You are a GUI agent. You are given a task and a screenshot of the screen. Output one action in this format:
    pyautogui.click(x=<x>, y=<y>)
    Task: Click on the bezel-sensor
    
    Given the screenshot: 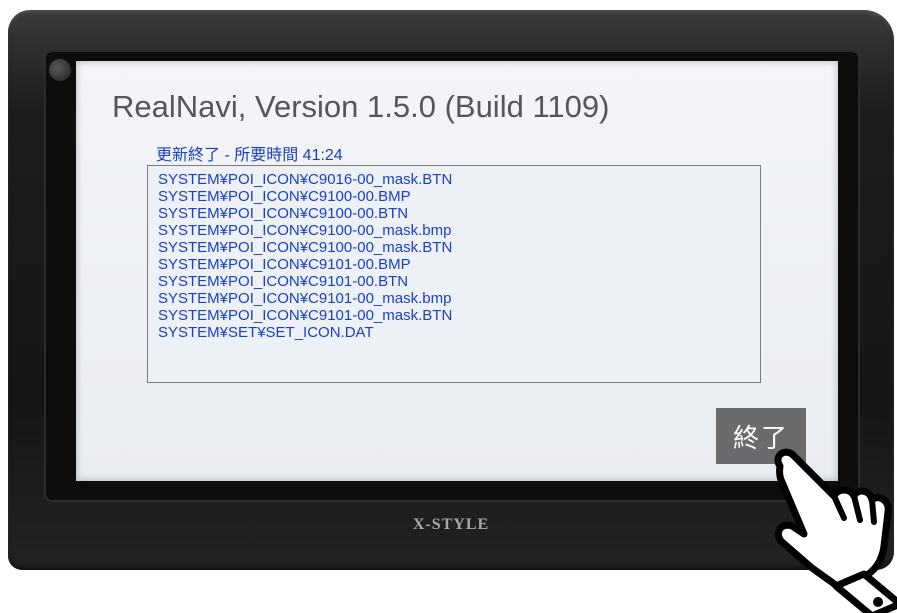 What is the action you would take?
    pyautogui.click(x=60, y=70)
    